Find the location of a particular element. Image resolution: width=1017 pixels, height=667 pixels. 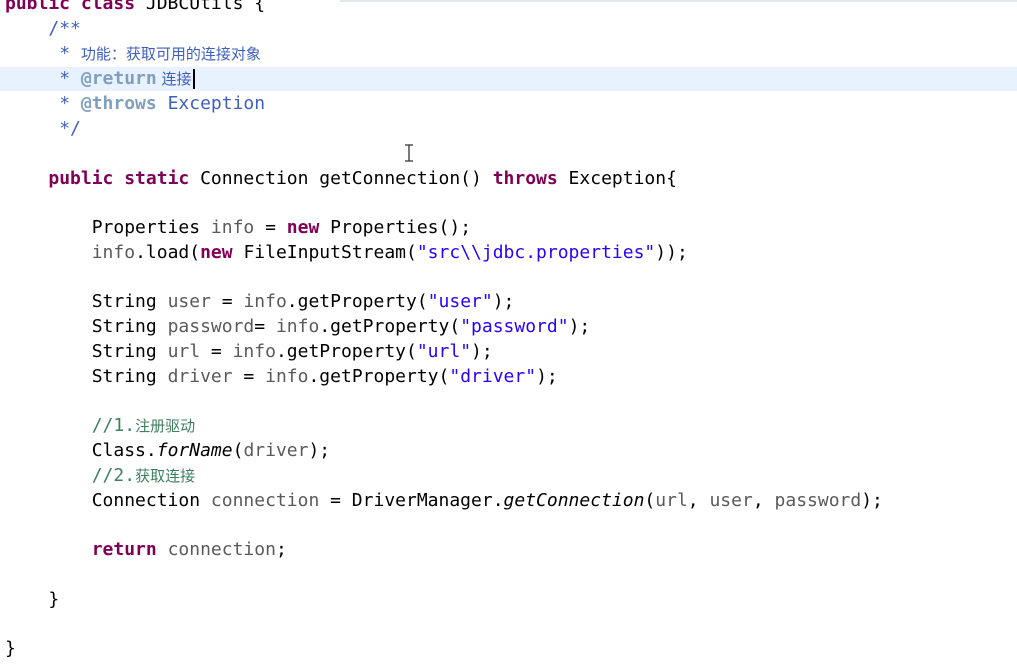

method-call: .load( is located at coordinates (168, 252).